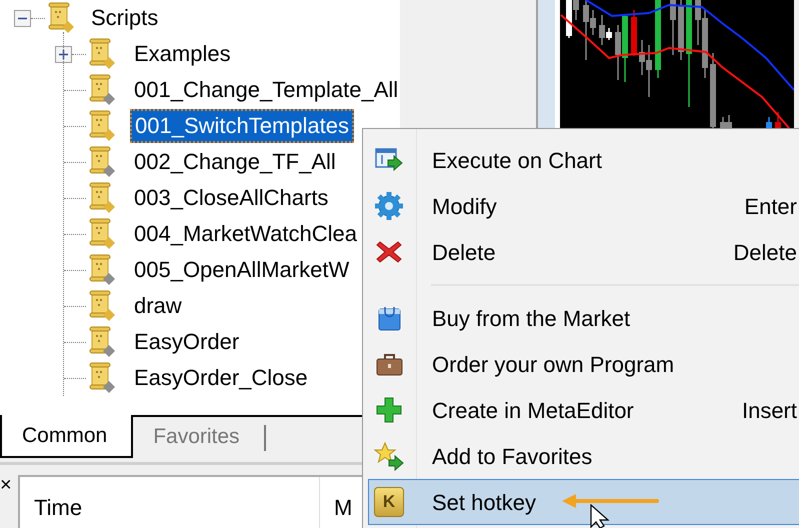 The width and height of the screenshot is (799, 528). What do you see at coordinates (245, 234) in the screenshot?
I see `tree-item: 004_MarketWatchClea` at bounding box center [245, 234].